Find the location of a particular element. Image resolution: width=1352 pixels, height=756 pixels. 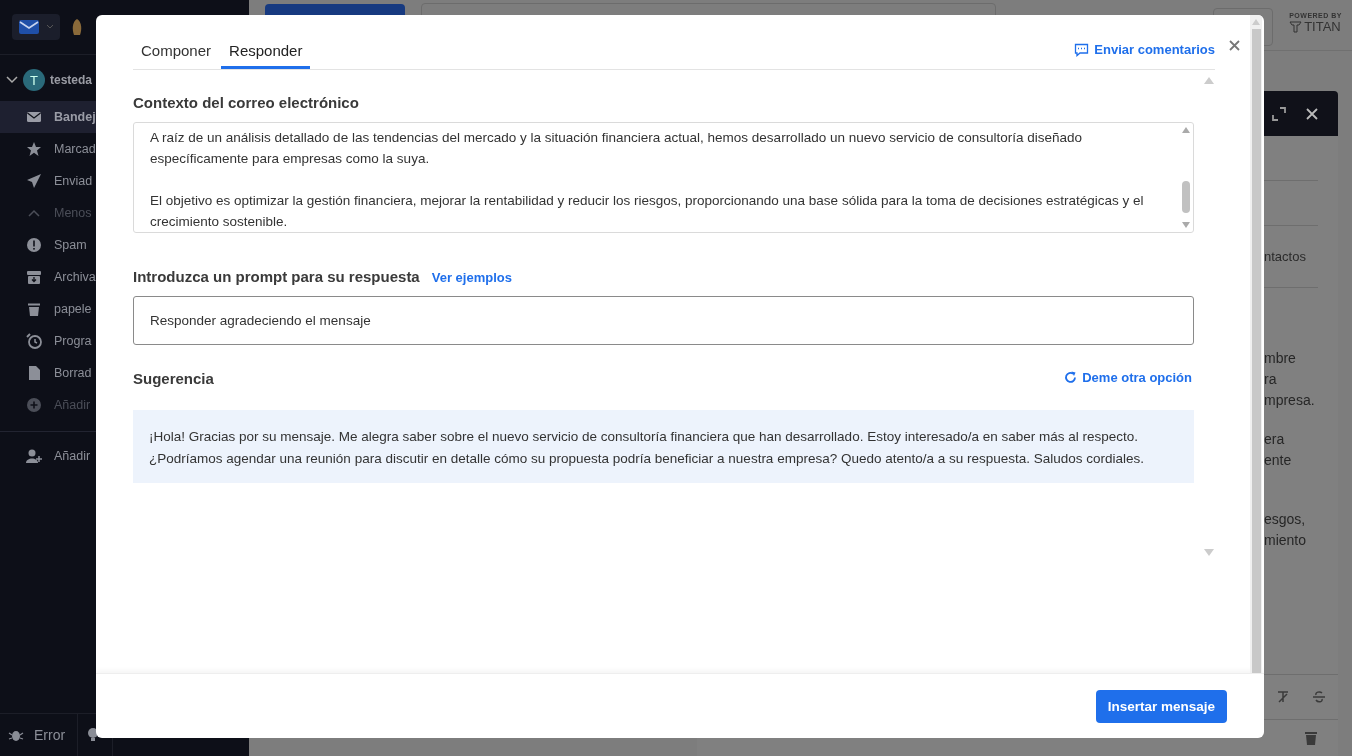

message-text: miento is located at coordinates (1286, 540).